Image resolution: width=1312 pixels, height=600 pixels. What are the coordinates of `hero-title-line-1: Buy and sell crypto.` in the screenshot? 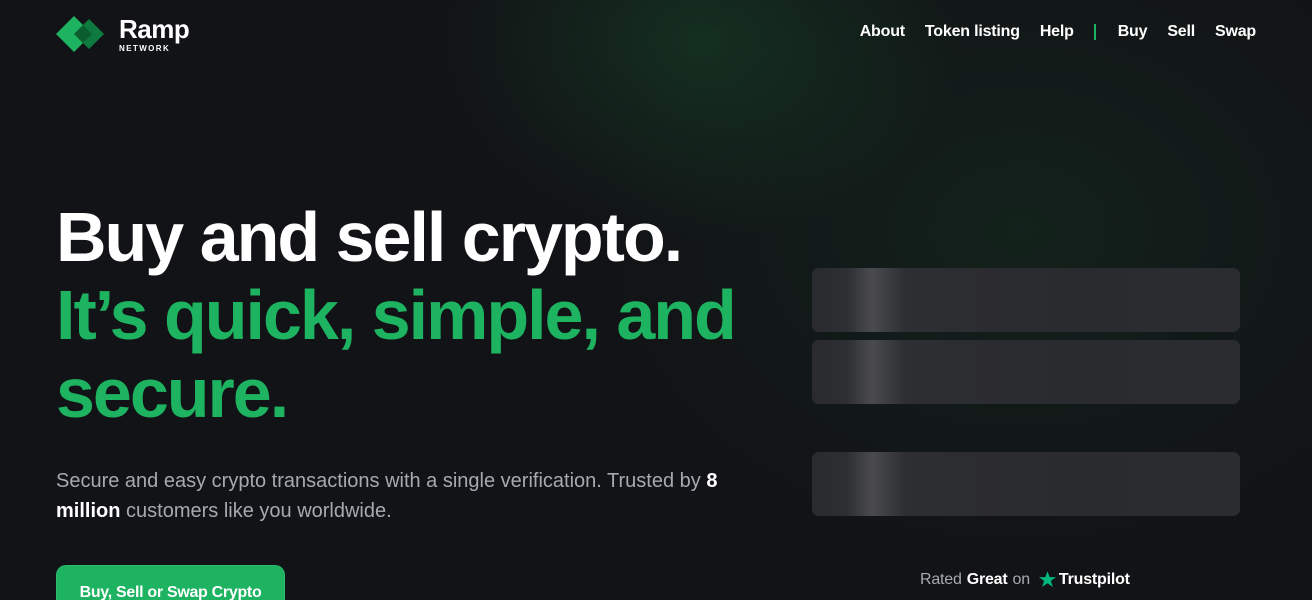 It's located at (369, 237).